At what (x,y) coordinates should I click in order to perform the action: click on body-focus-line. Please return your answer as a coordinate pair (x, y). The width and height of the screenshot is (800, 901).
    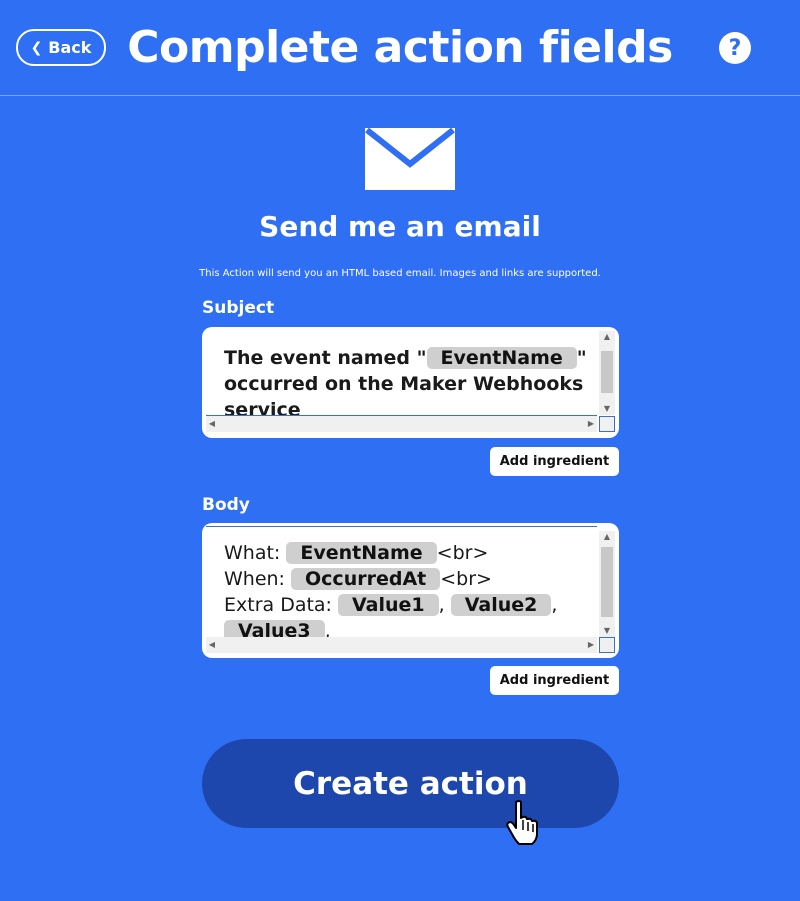
    Looking at the image, I should click on (401, 526).